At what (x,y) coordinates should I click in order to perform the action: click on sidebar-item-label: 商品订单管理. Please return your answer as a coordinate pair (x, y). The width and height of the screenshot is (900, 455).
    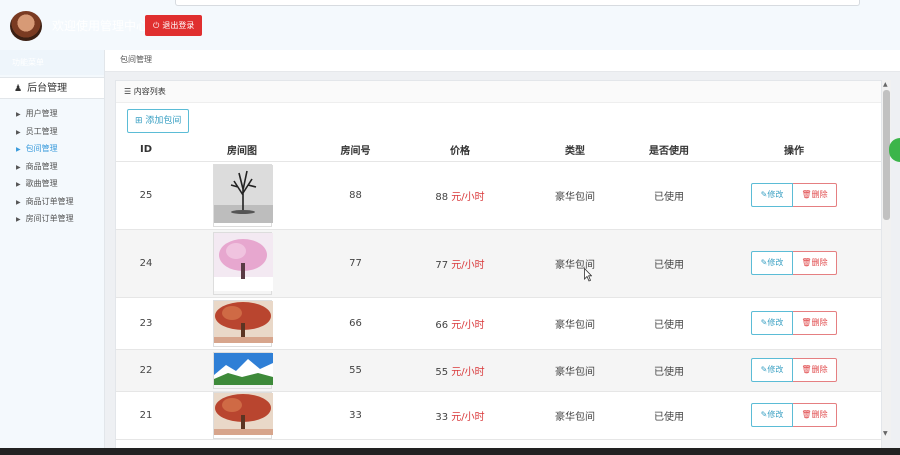
    Looking at the image, I should click on (49, 201).